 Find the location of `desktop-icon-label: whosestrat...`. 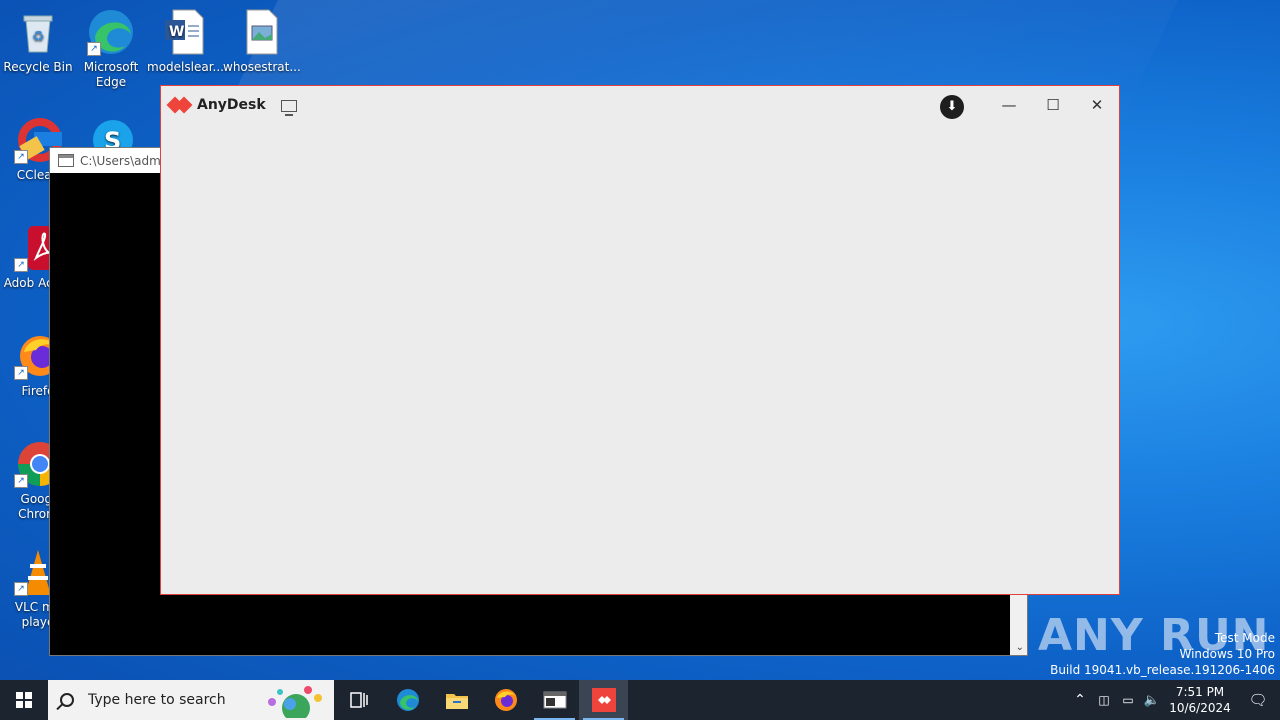

desktop-icon-label: whosestrat... is located at coordinates (262, 67).